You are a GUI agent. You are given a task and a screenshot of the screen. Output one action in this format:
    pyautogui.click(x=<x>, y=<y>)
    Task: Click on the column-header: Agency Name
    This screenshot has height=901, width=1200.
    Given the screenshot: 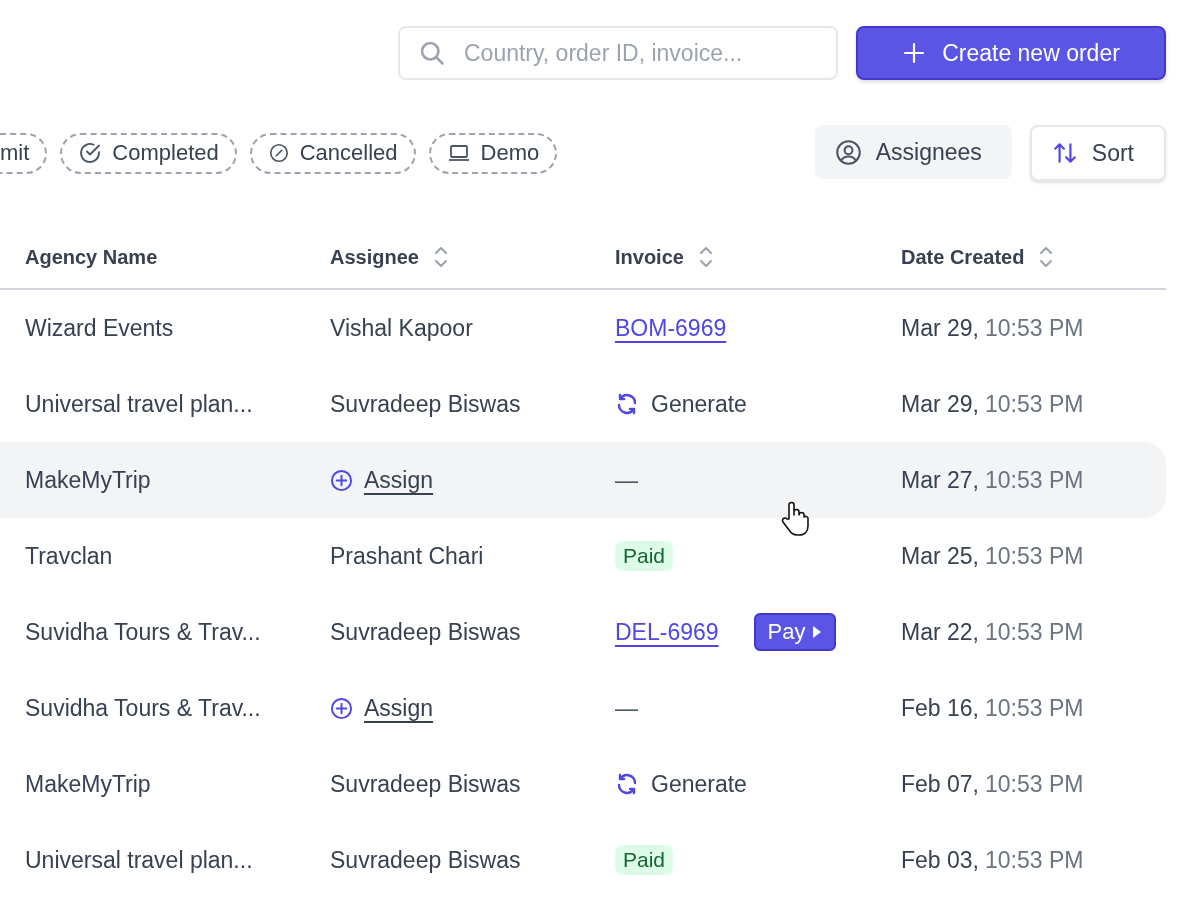 What is the action you would take?
    pyautogui.click(x=91, y=257)
    